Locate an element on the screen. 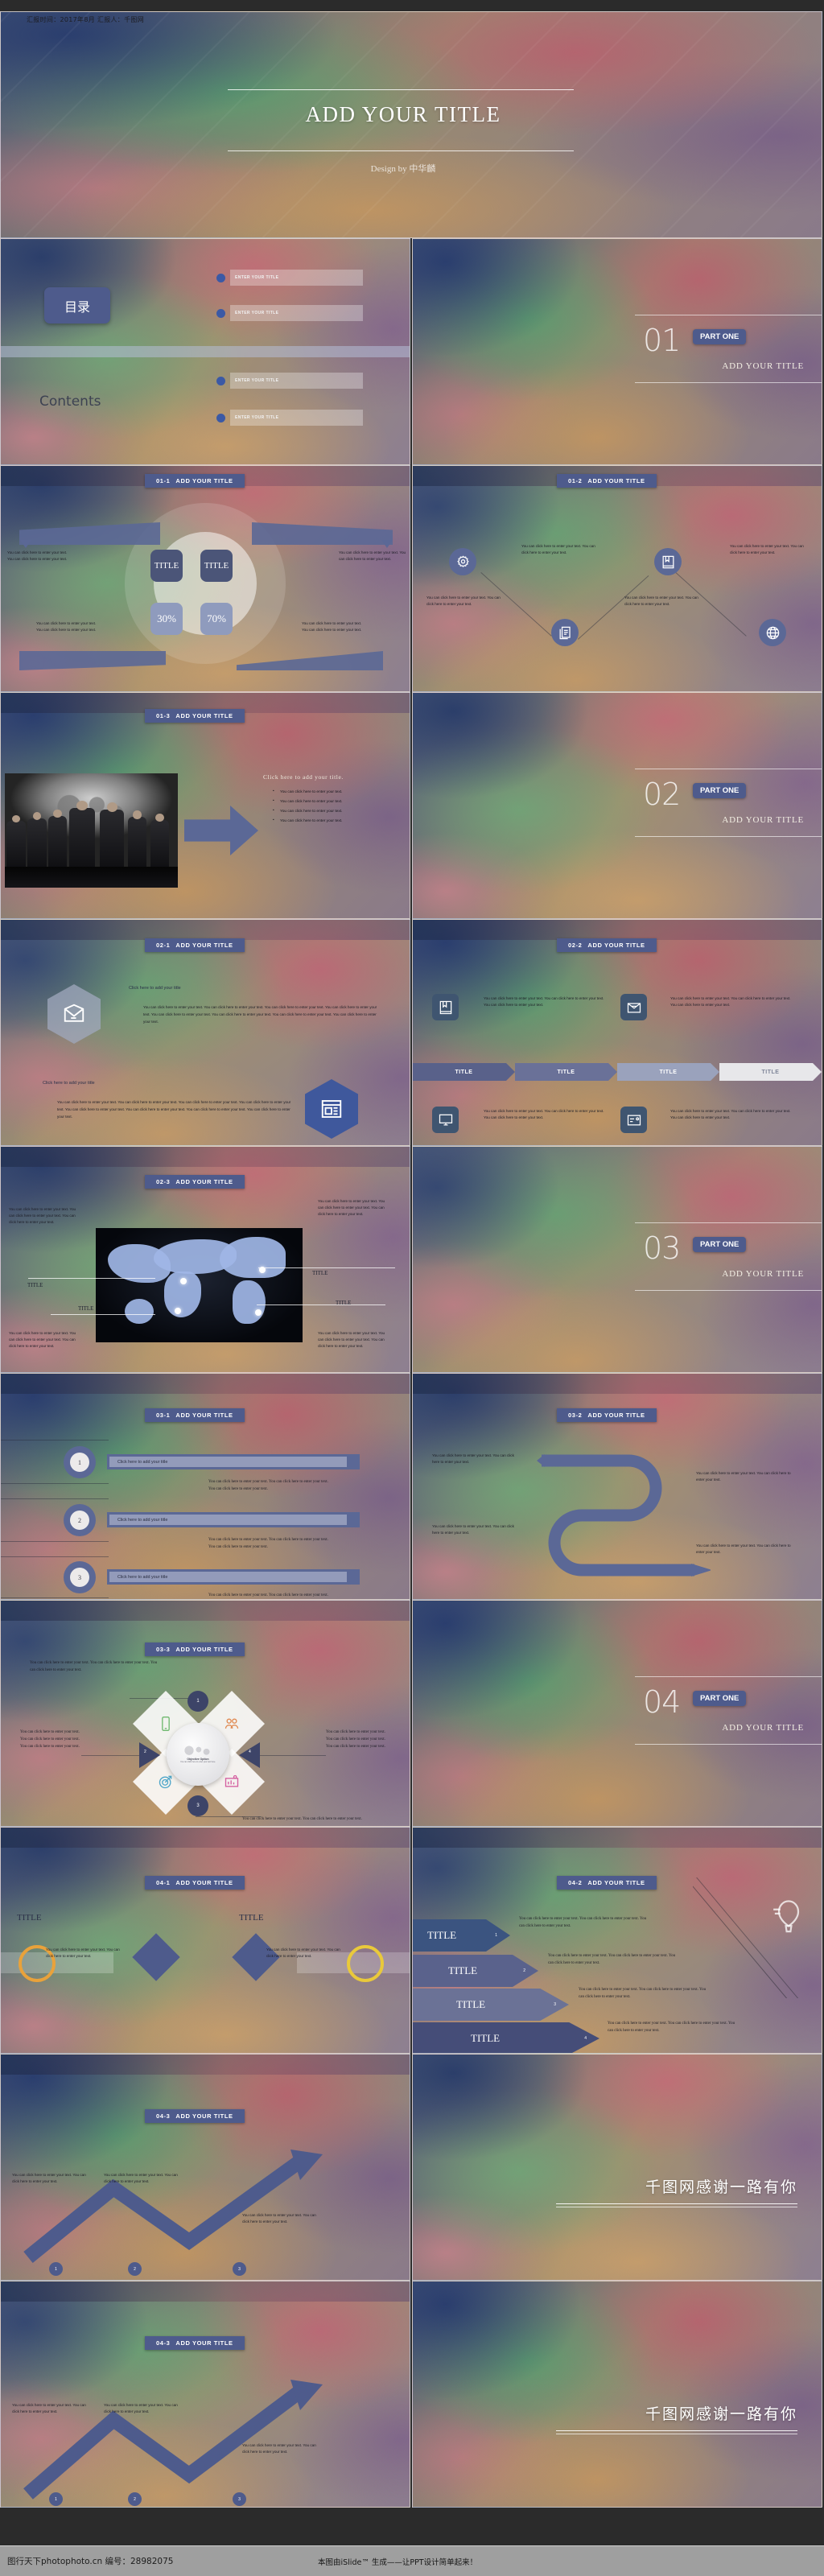  step-bar-1: Click here to add your title is located at coordinates (233, 1461).